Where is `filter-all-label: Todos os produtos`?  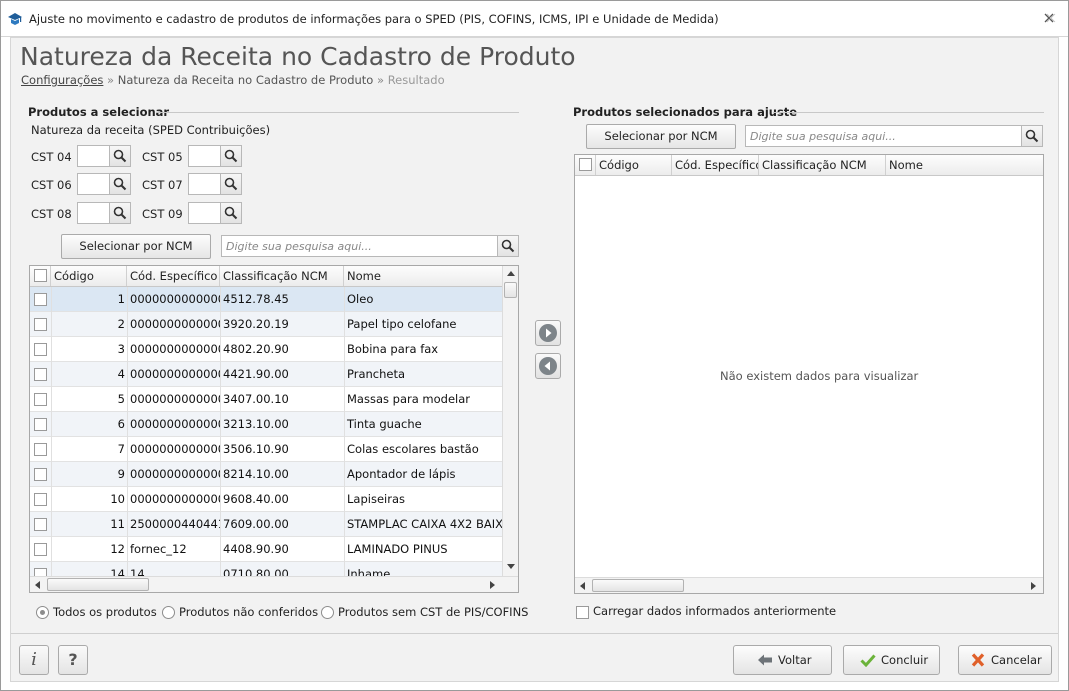 filter-all-label: Todos os produtos is located at coordinates (105, 612).